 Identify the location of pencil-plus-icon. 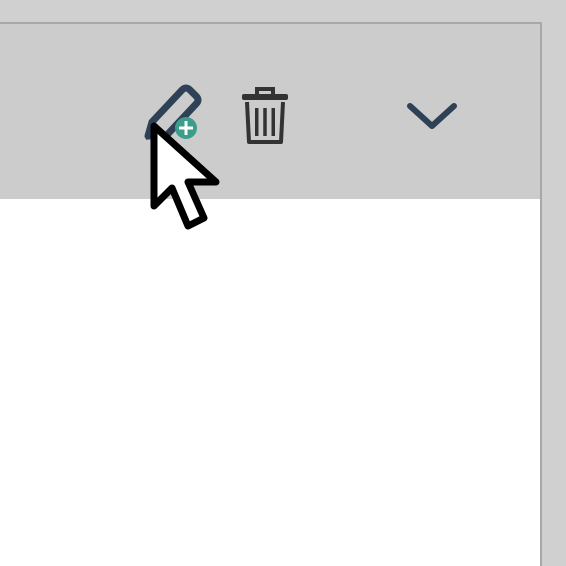
(173, 112).